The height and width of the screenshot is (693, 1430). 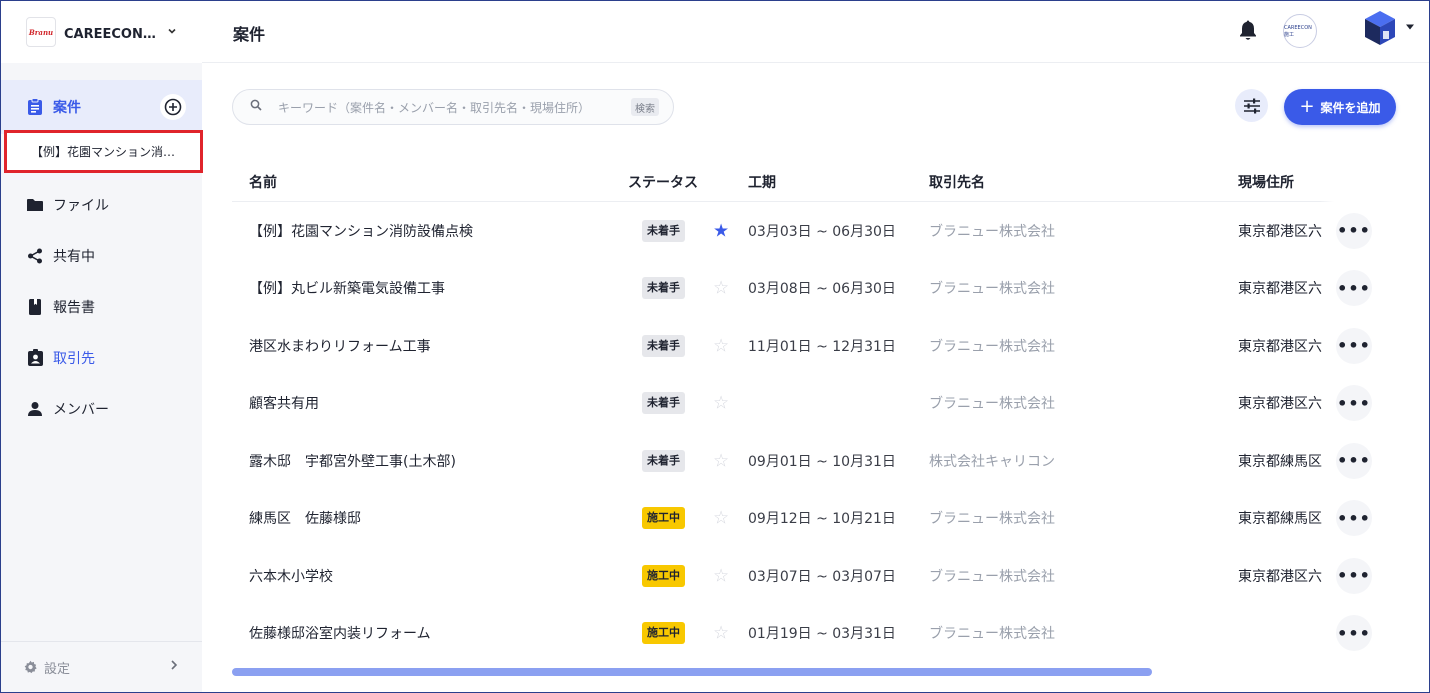 What do you see at coordinates (1300, 31) in the screenshot?
I see `company-avatar: CAREECON施工` at bounding box center [1300, 31].